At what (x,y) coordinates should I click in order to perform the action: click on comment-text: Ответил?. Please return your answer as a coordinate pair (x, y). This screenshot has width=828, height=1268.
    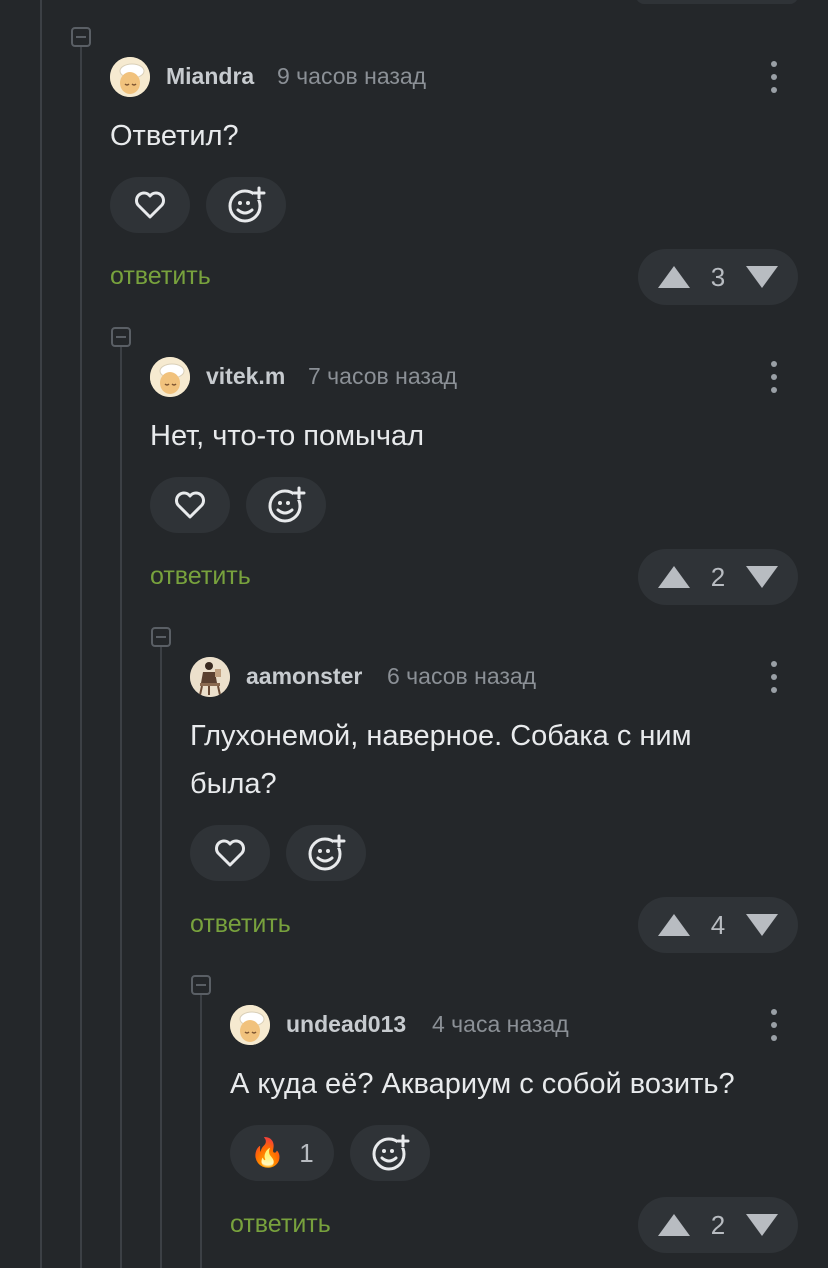
    Looking at the image, I should click on (174, 136).